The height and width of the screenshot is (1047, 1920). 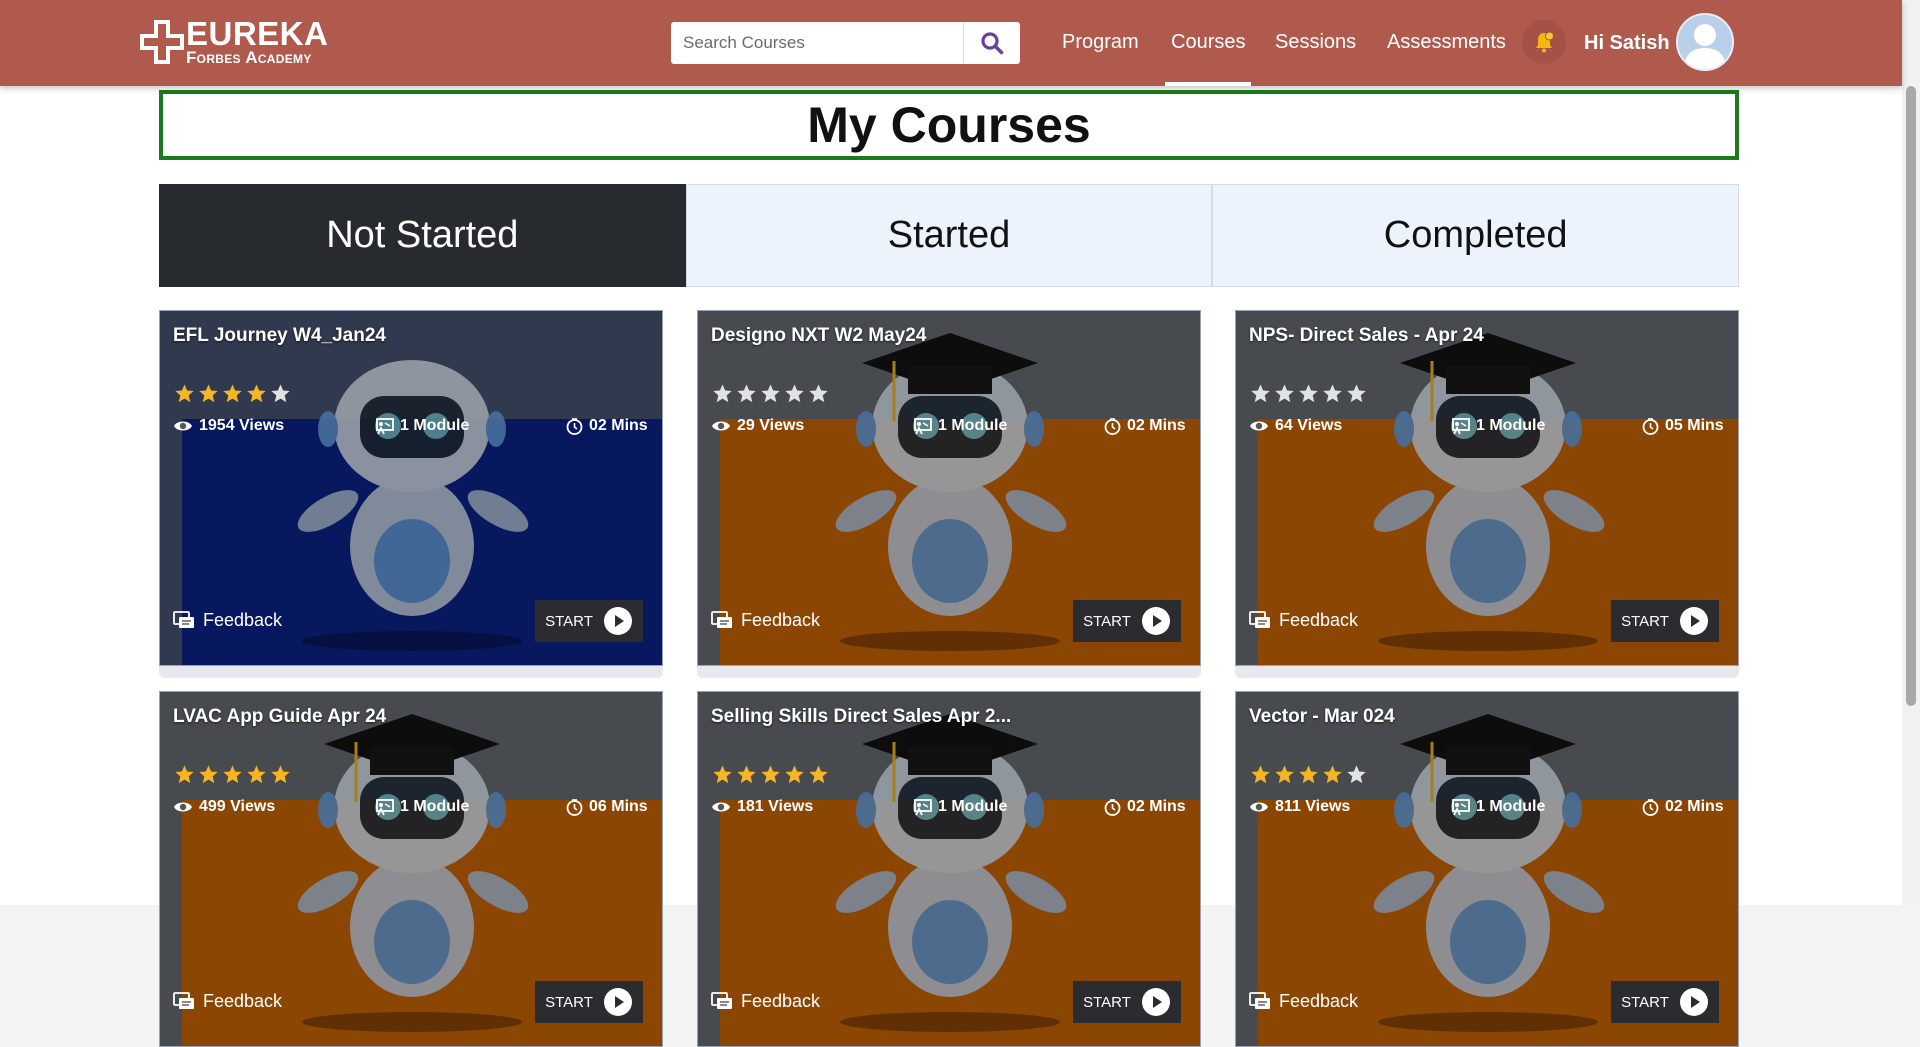 I want to click on course-modules: 1 Module, so click(x=422, y=807).